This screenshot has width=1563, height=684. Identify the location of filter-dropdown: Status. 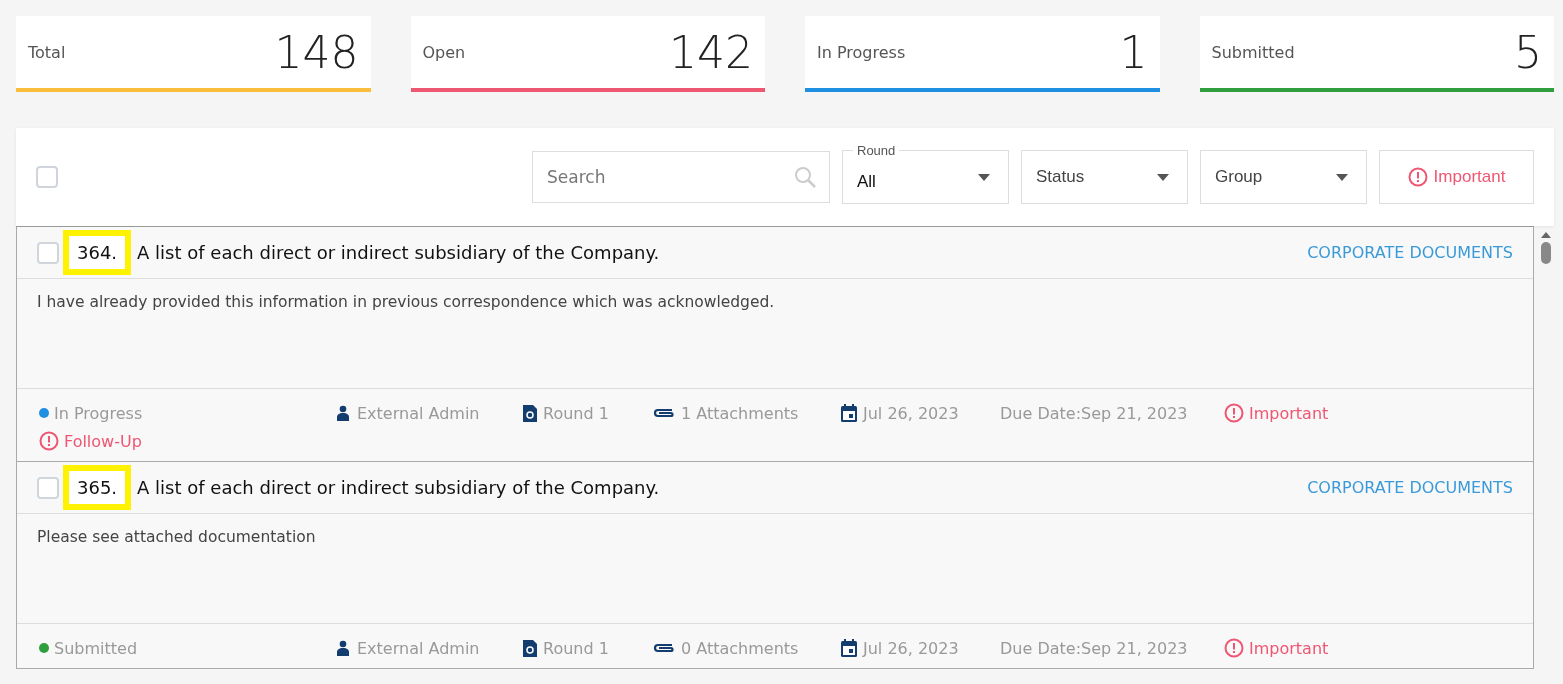
(1104, 177).